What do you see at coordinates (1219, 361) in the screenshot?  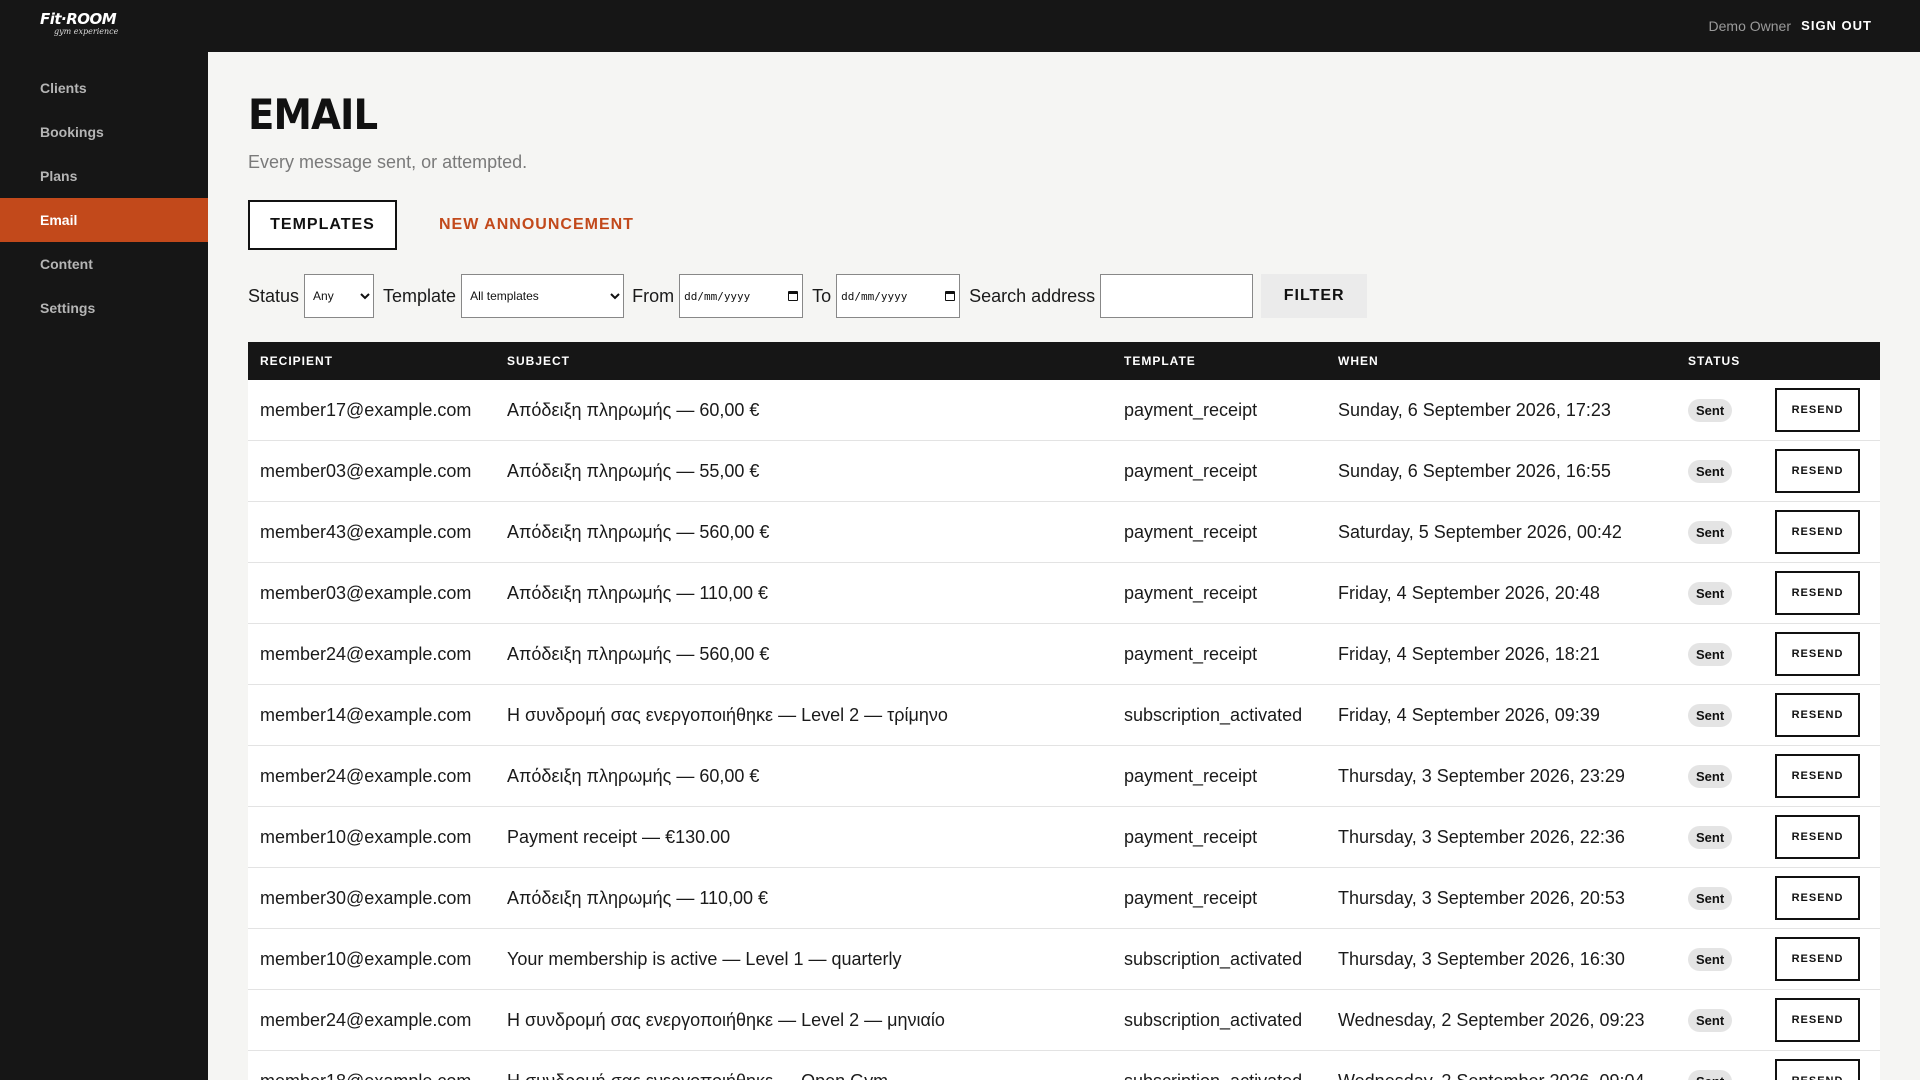 I see `column-header-template: TEMPLATE` at bounding box center [1219, 361].